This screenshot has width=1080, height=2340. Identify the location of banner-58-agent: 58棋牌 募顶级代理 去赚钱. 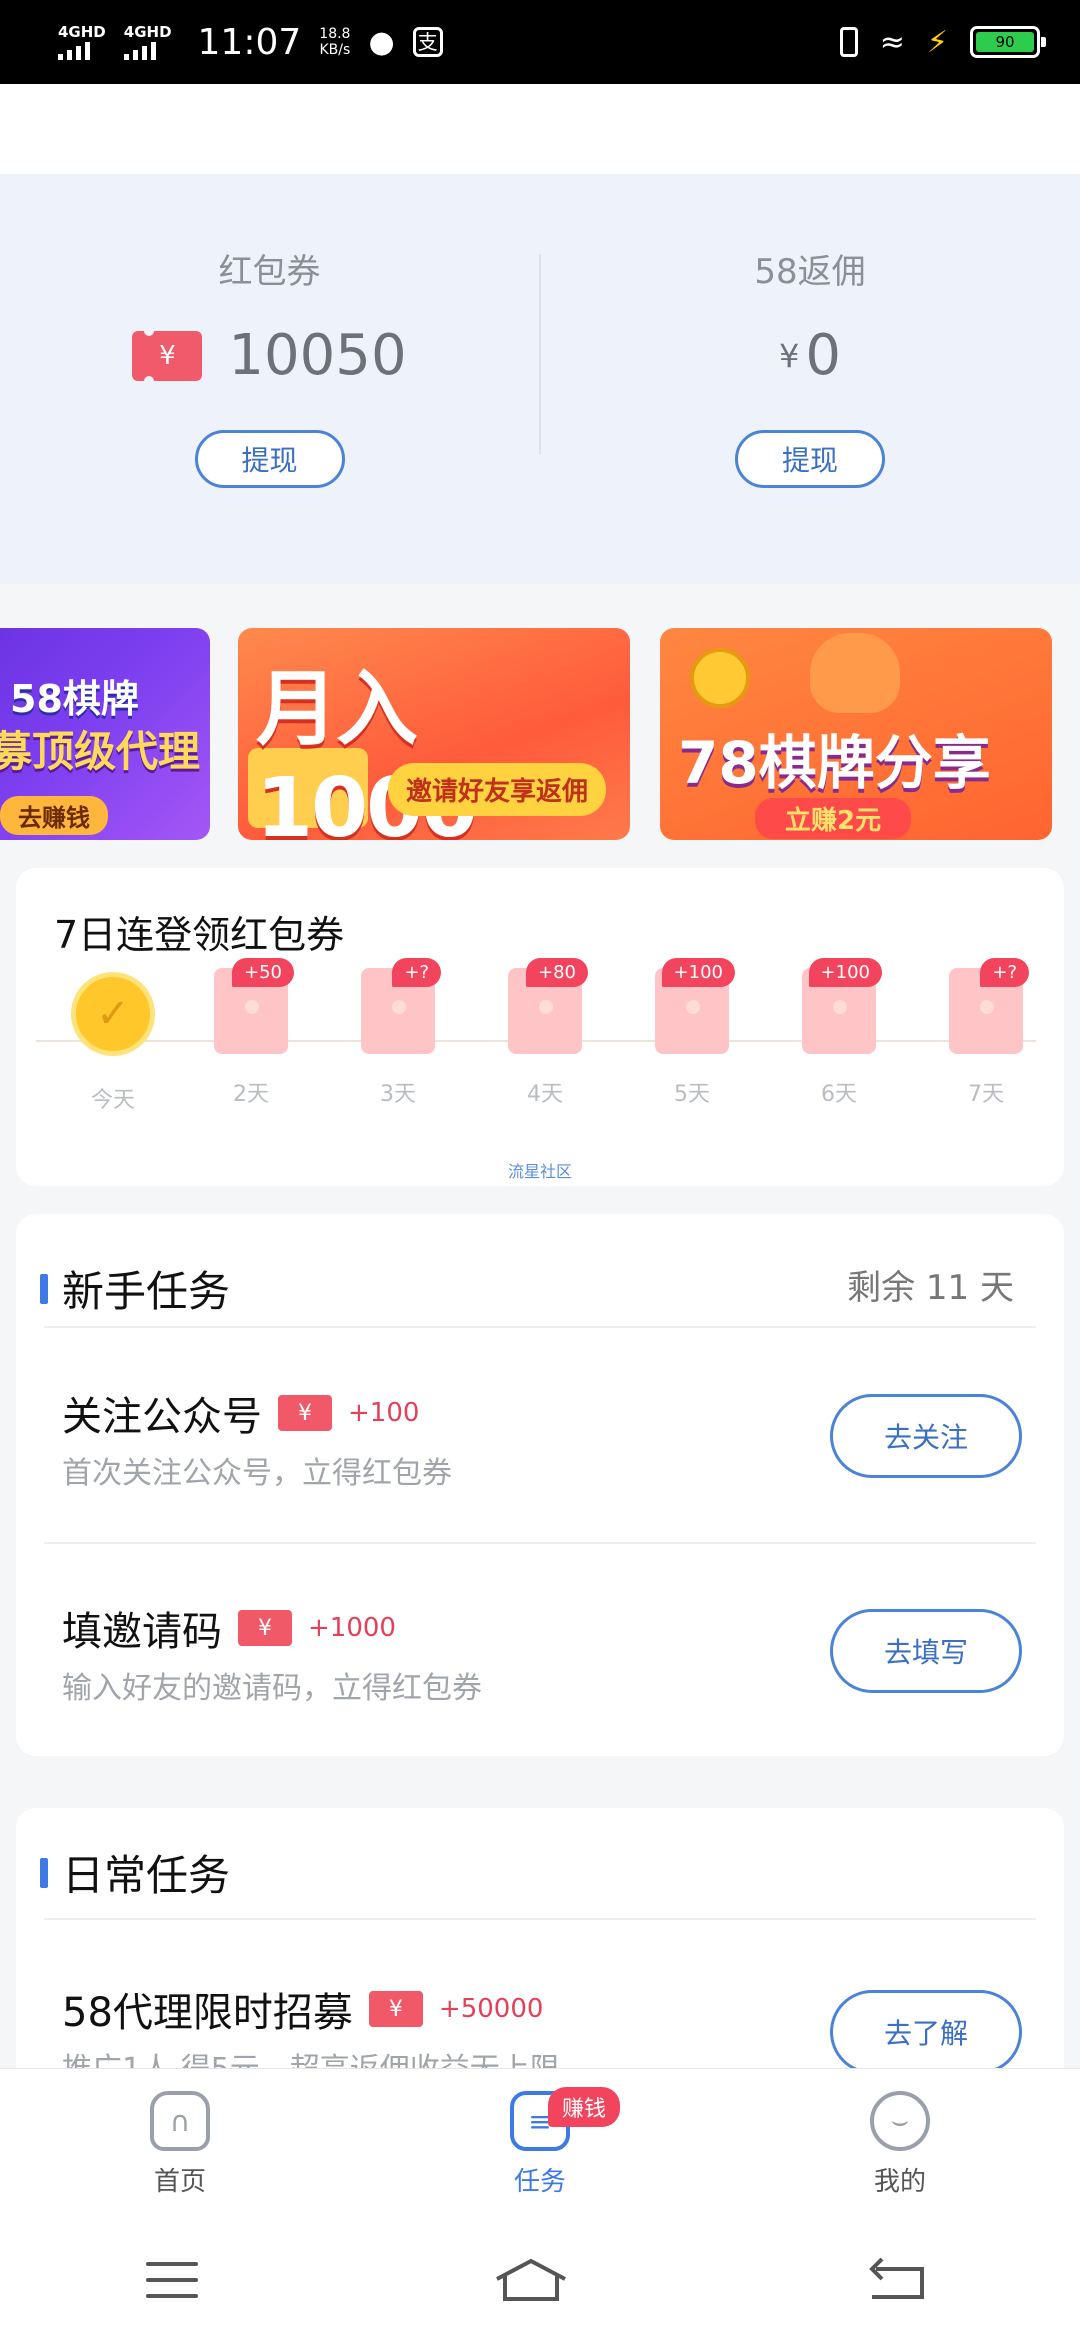
(105, 734).